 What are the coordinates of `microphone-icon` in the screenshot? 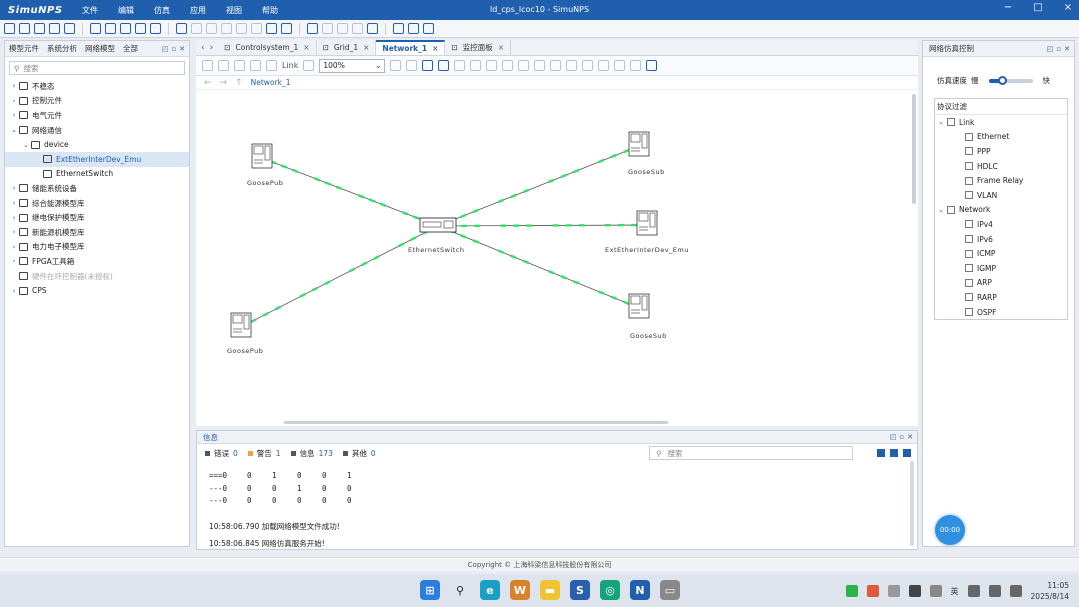 It's located at (935, 591).